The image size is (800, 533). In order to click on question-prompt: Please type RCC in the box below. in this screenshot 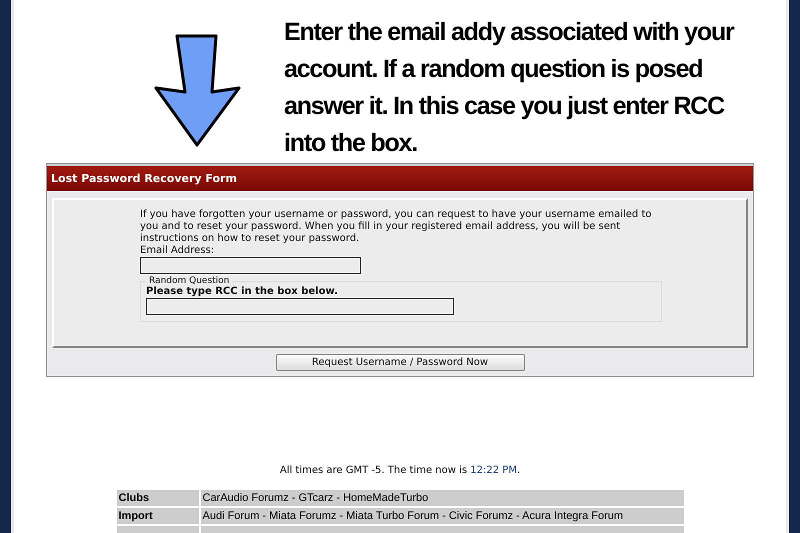, I will do `click(242, 292)`.